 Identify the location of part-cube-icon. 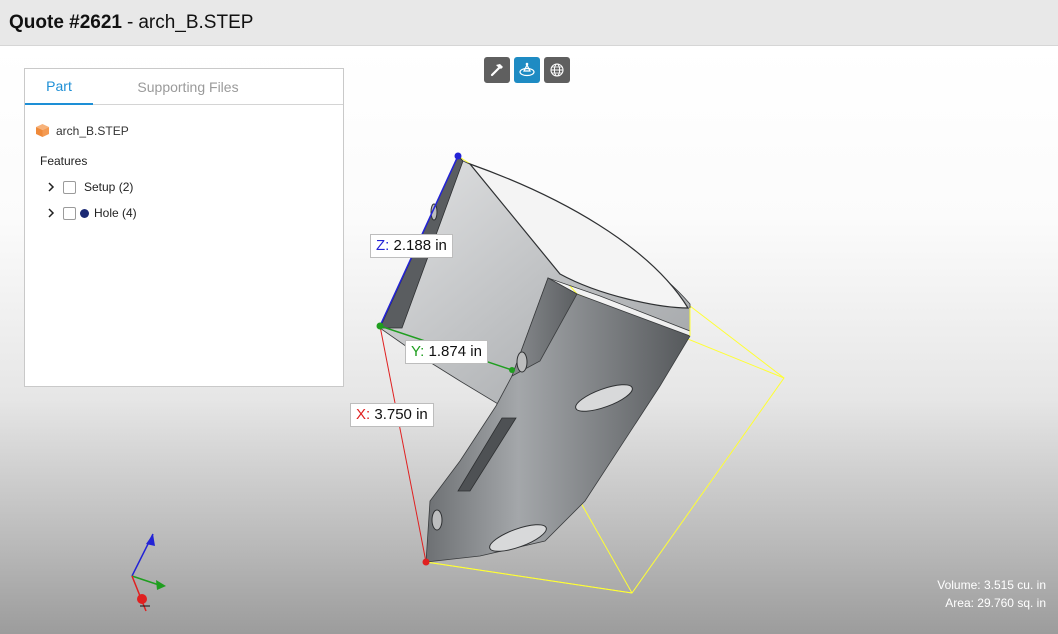
(42, 130).